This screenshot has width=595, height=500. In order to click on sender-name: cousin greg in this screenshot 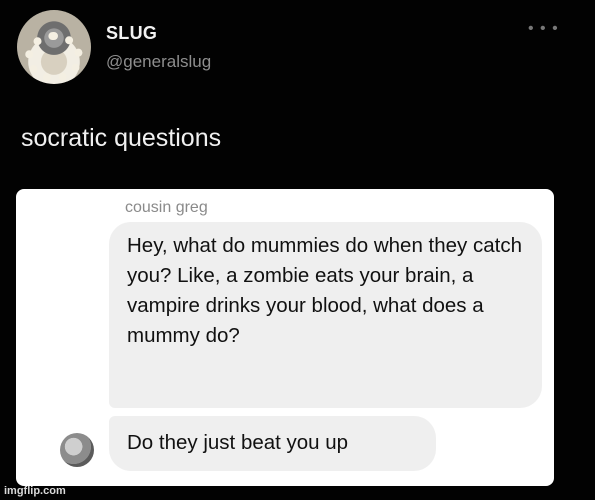, I will do `click(166, 207)`.